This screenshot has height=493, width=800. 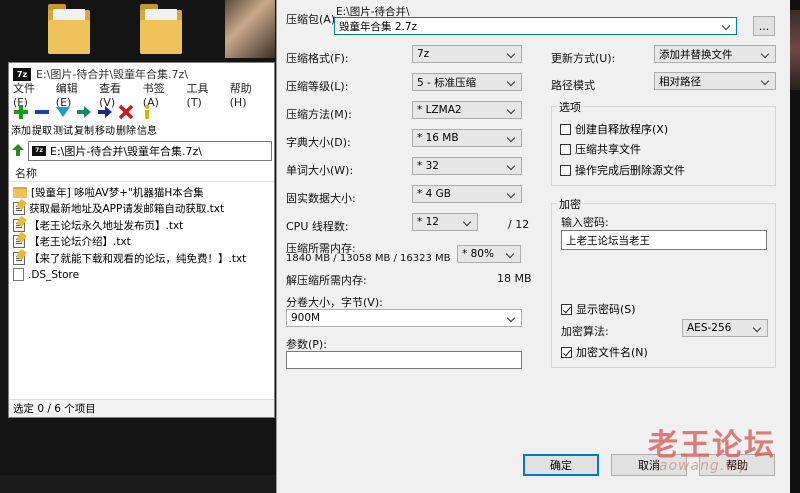 I want to click on address-input: 7z E:\图片-待合并\毁童年合集.7z\, so click(x=150, y=151).